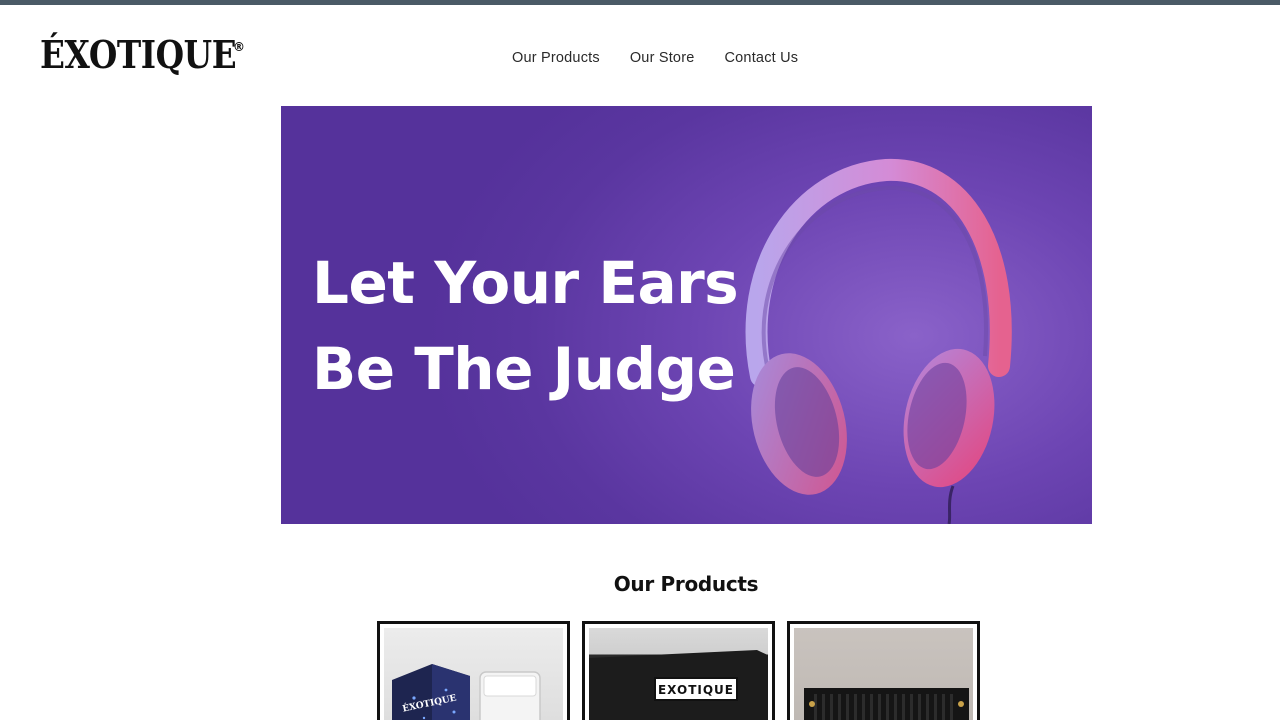 This screenshot has height=720, width=1280. I want to click on earplug-box-illustration: ÉXOTIQUE, so click(466, 692).